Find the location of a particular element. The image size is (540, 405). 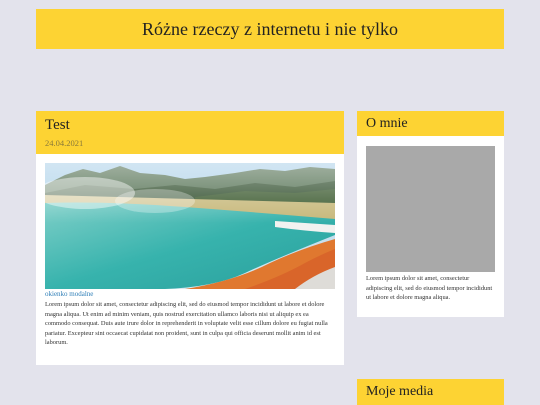

about-header: O mnie is located at coordinates (430, 123).